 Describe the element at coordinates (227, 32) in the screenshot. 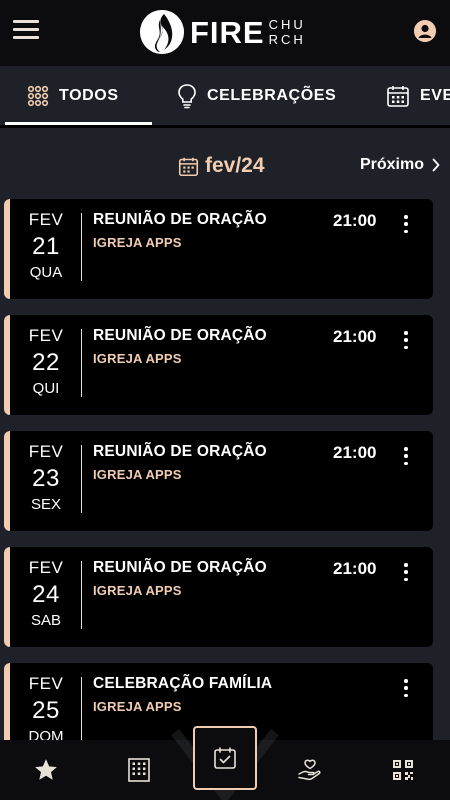

I see `logo-word: FIRE` at that location.